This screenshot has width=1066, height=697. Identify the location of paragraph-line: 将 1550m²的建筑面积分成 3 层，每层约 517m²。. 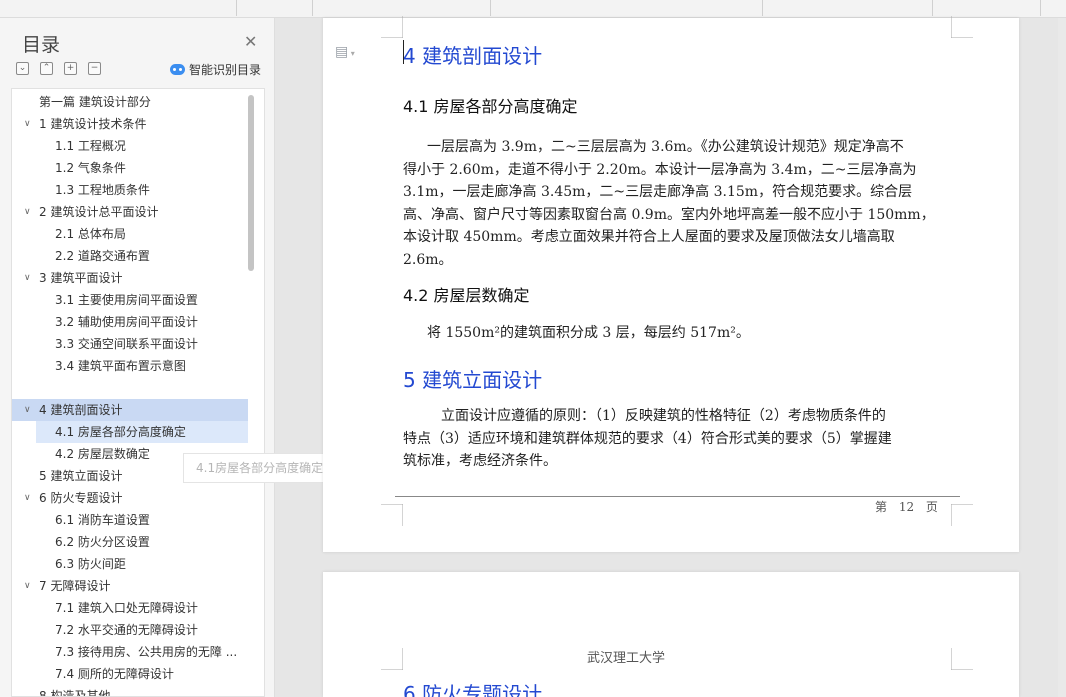
(588, 333).